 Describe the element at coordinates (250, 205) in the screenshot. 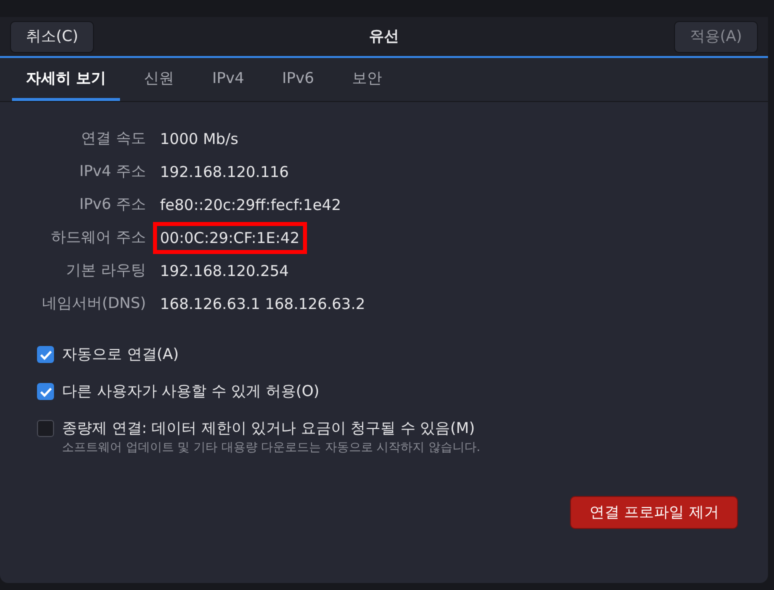

I see `detail-value: fe80::20c:29ff:fecf:1e42` at that location.